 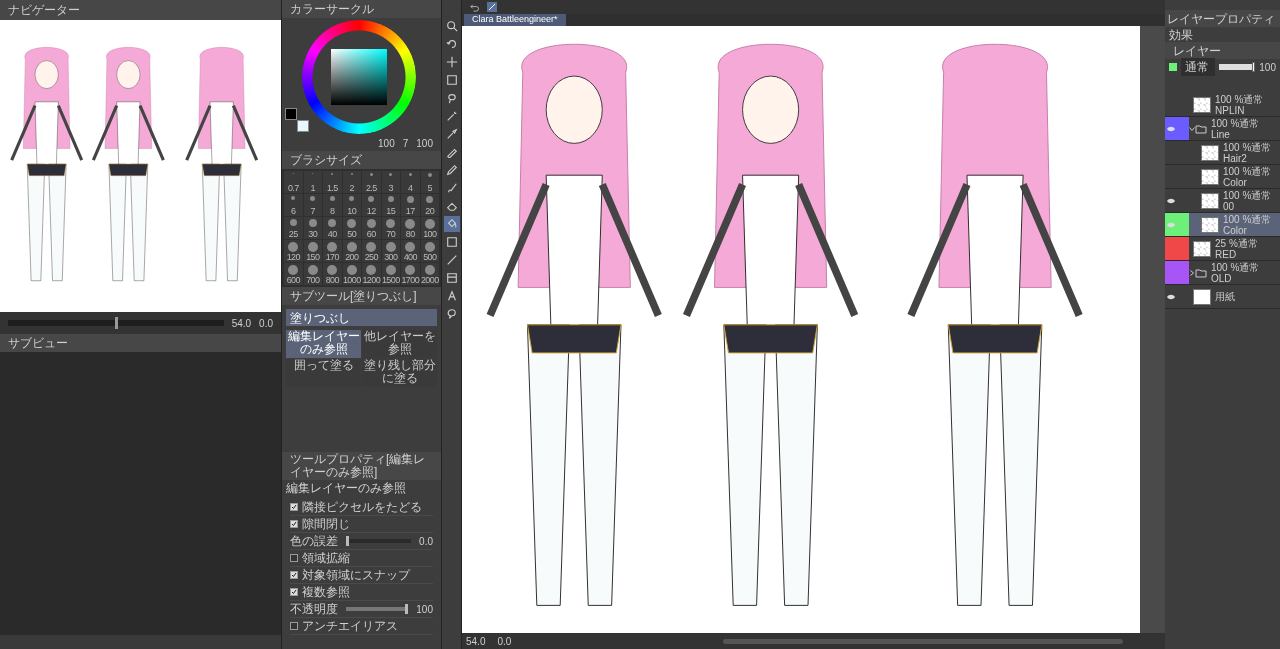 What do you see at coordinates (410, 274) in the screenshot?
I see `brush-size-option: 1700` at bounding box center [410, 274].